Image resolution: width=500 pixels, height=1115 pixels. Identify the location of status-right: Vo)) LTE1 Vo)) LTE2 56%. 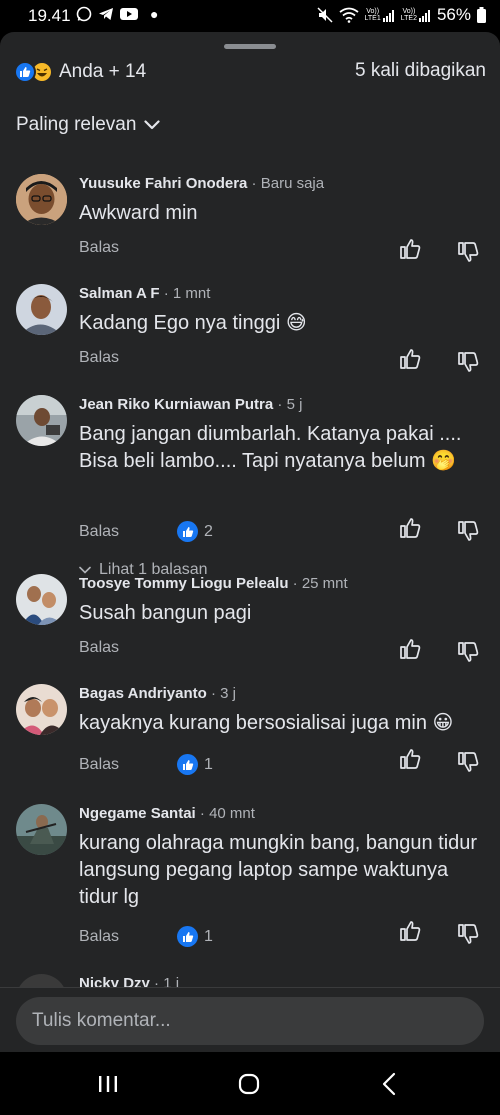
(401, 15).